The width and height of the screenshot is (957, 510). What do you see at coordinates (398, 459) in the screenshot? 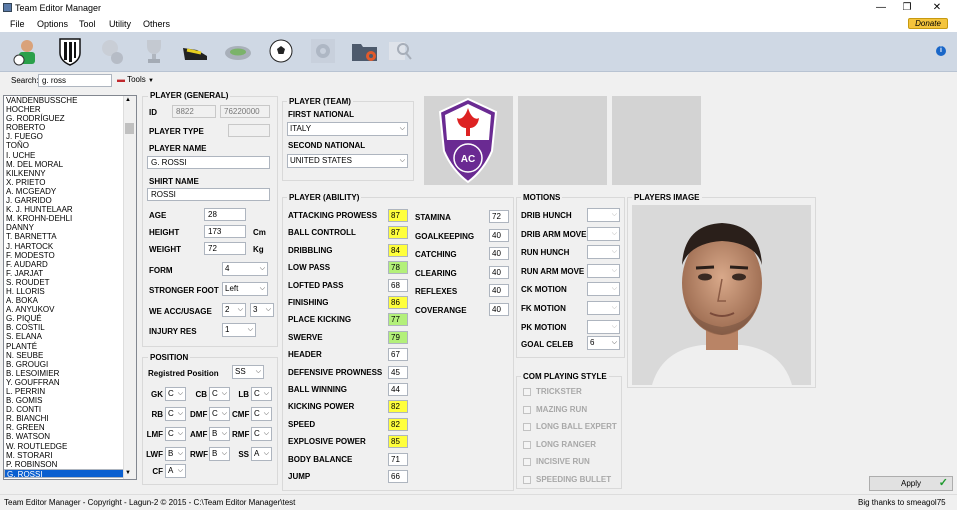
I see `ability-value-input: 71` at bounding box center [398, 459].